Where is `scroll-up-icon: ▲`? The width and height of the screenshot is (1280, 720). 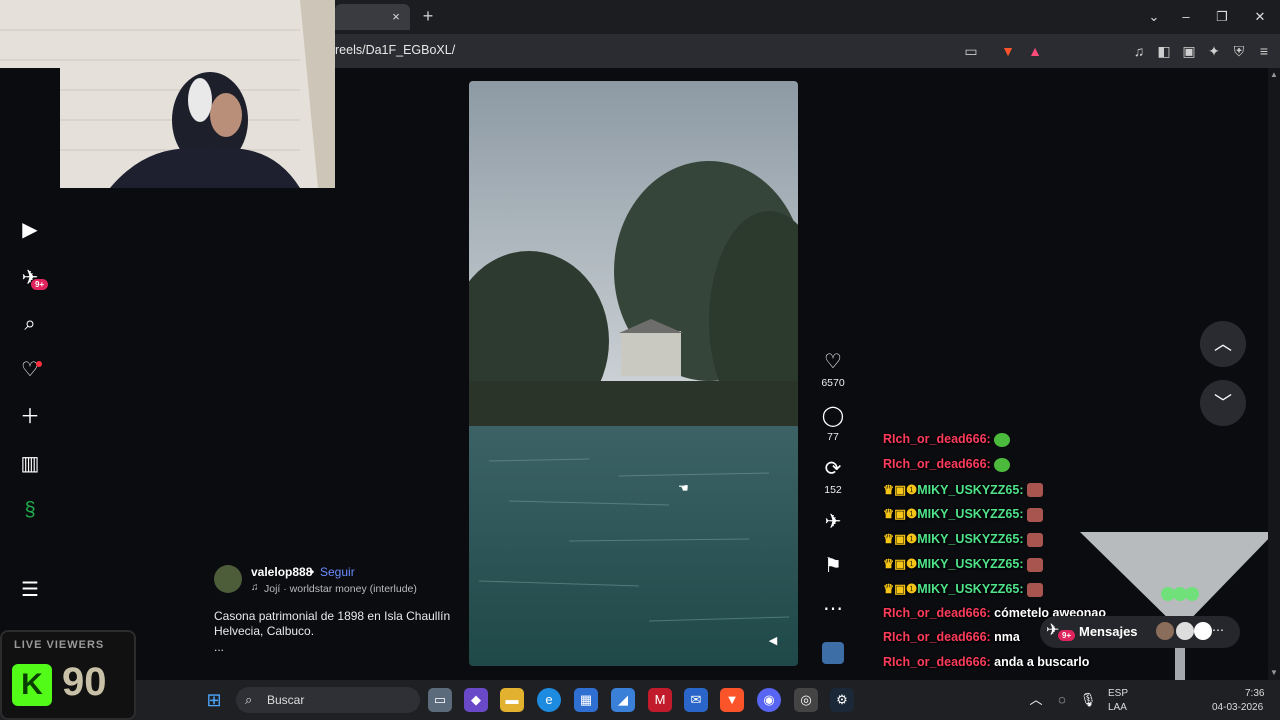 scroll-up-icon: ▲ is located at coordinates (1274, 74).